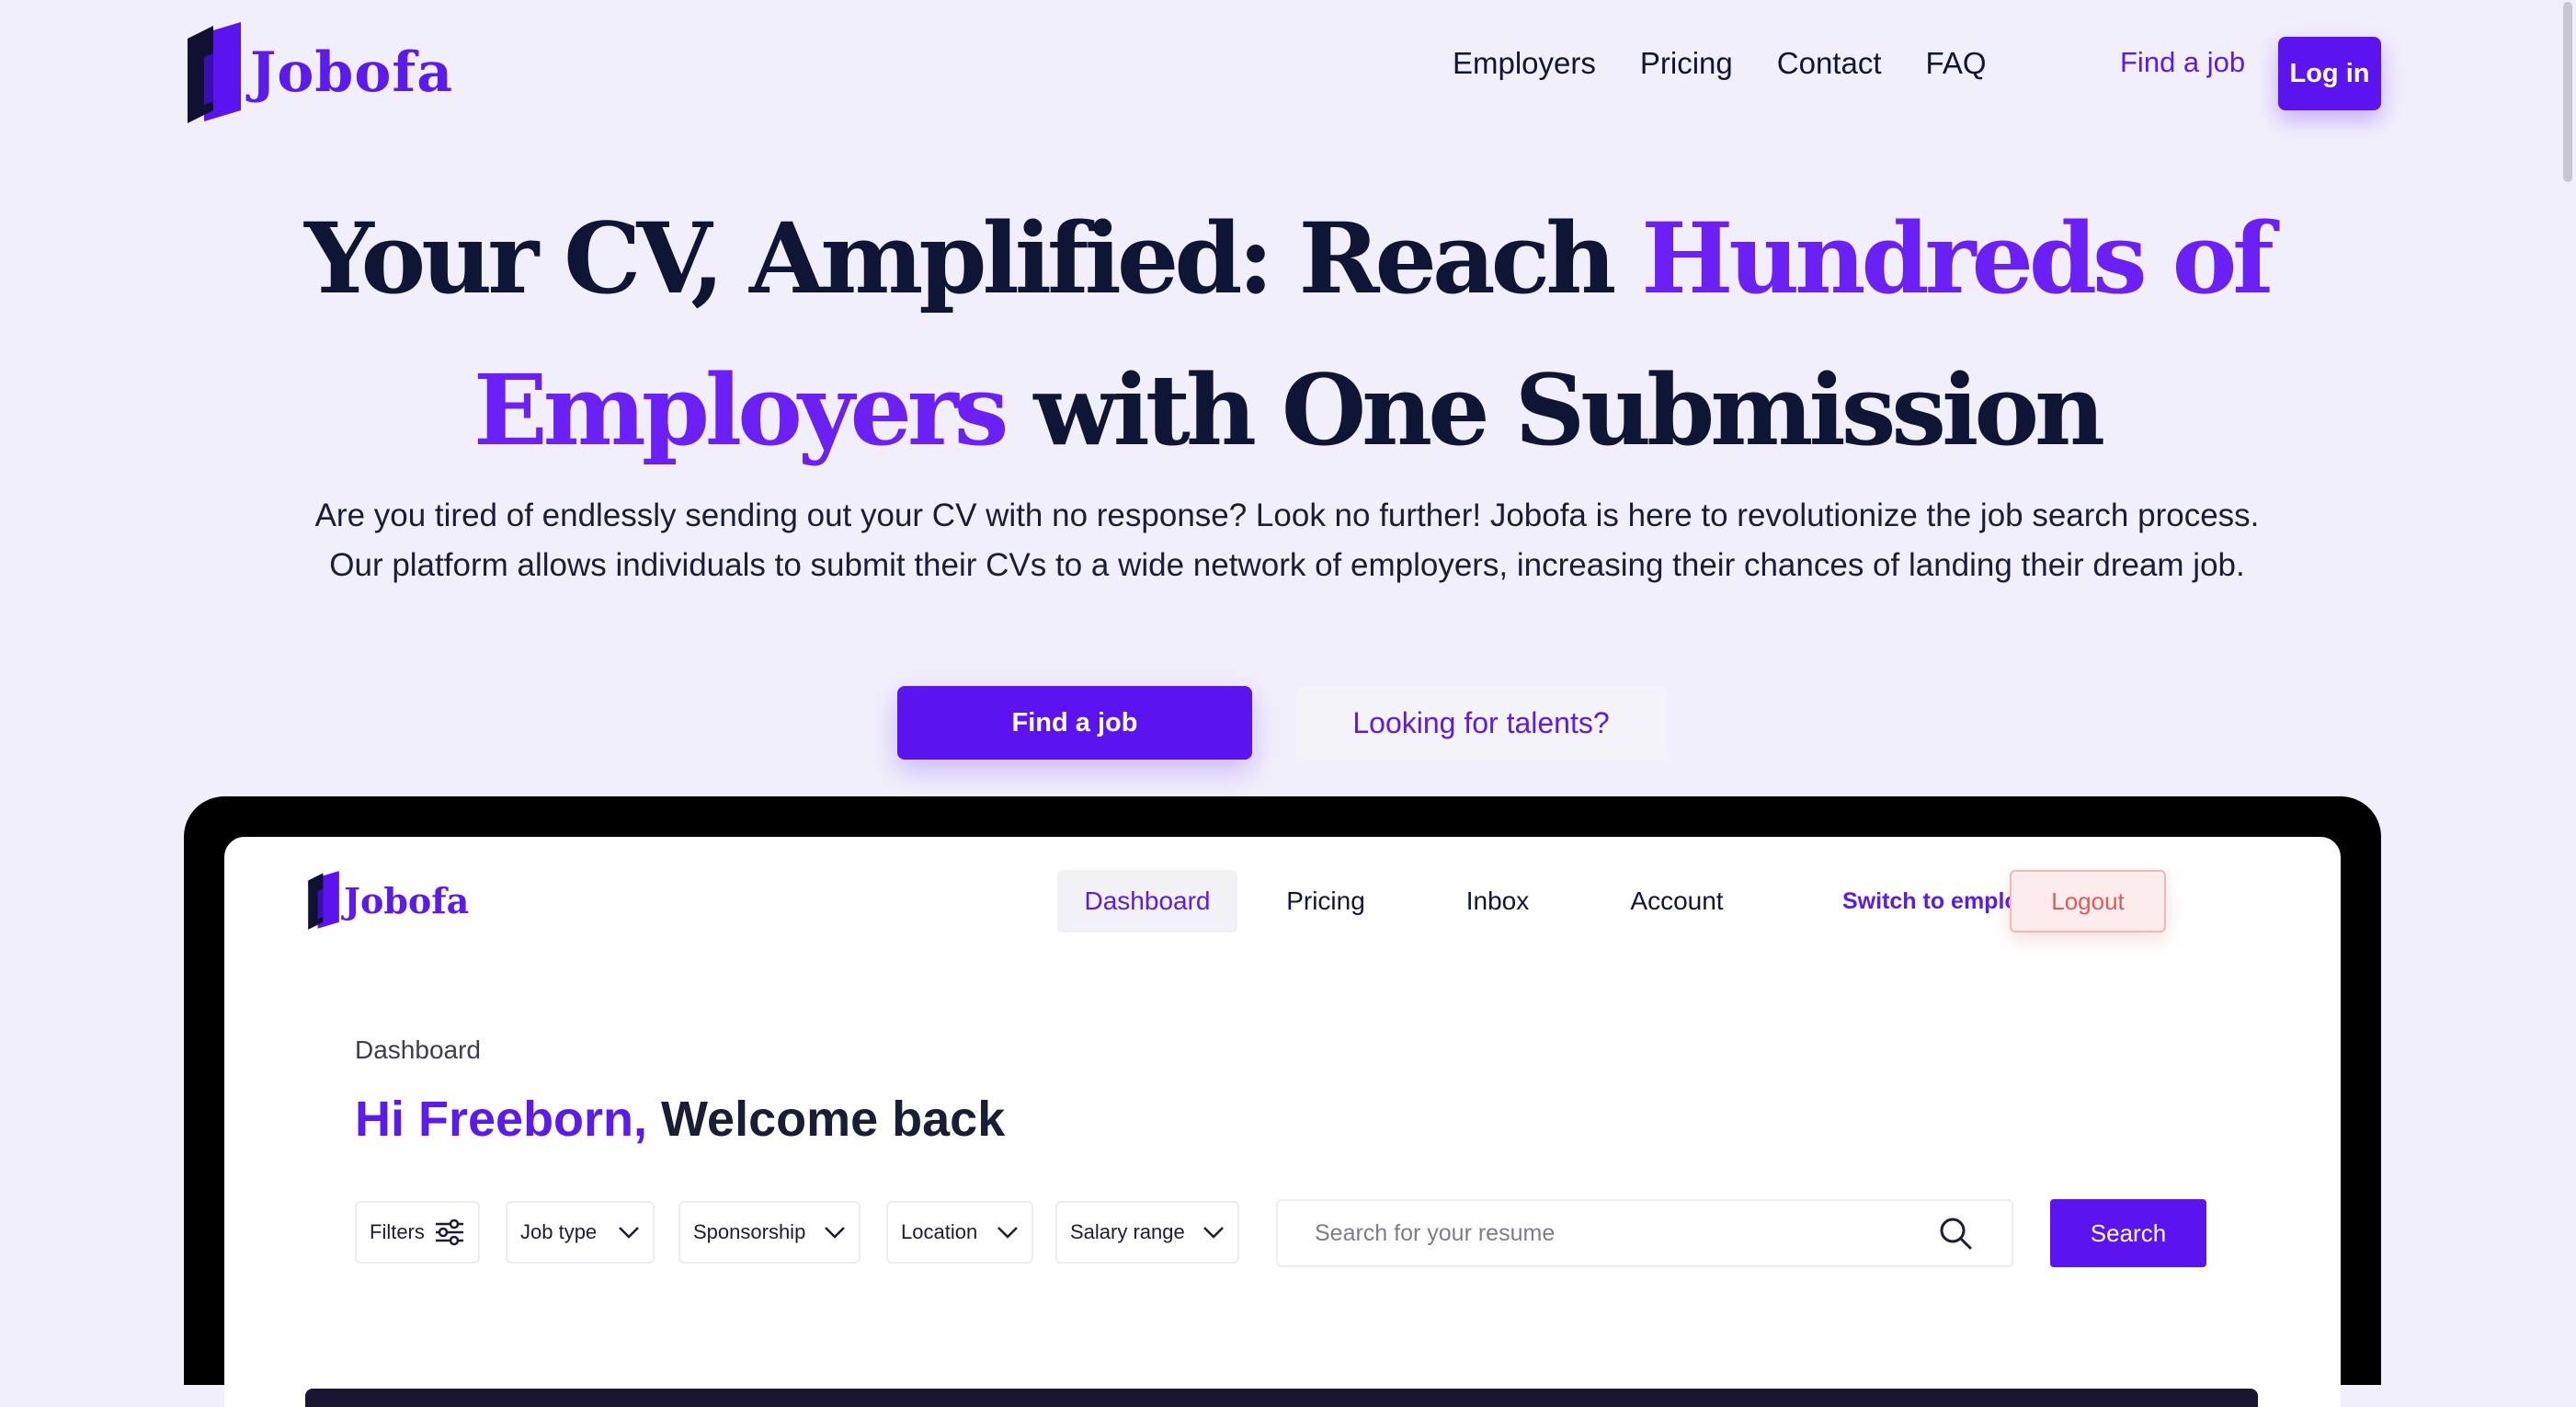  What do you see at coordinates (1554, 409) in the screenshot?
I see `hero-title-part2: with One Submission` at bounding box center [1554, 409].